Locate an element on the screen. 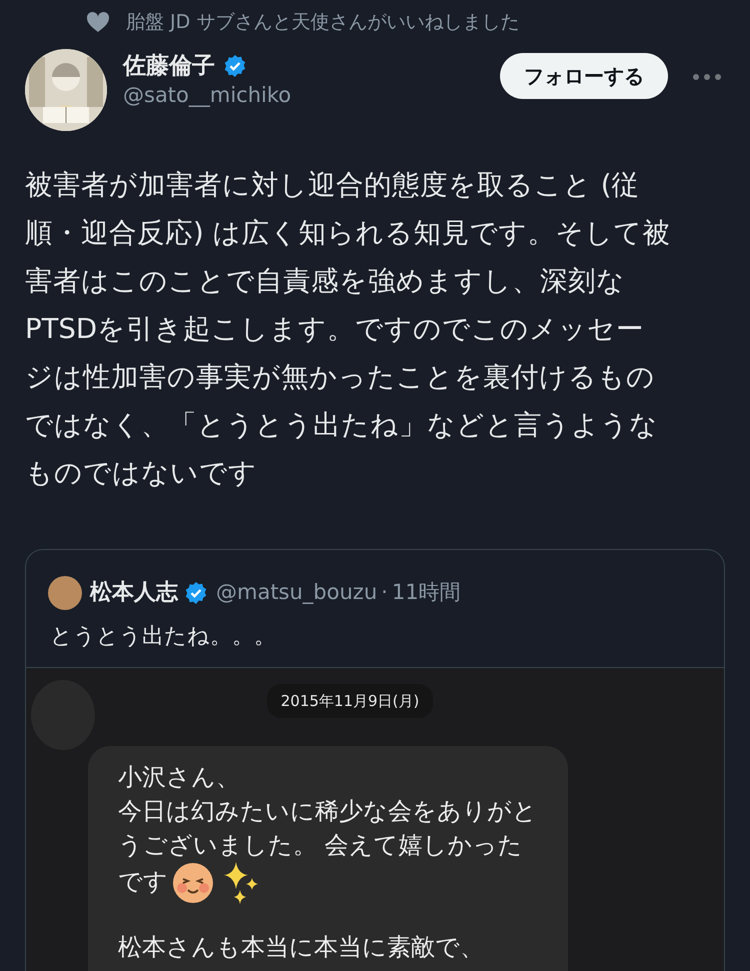 The height and width of the screenshot is (971, 750). author-name: 佐藤倫子 is located at coordinates (169, 66).